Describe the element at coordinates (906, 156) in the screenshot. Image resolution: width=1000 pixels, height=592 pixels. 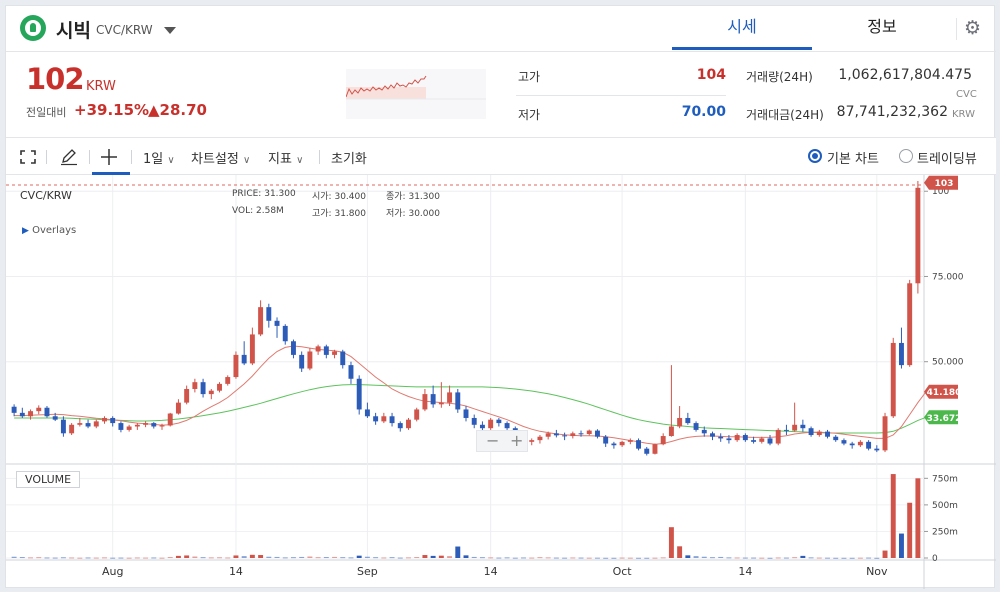
I see `tradingview-radio` at that location.